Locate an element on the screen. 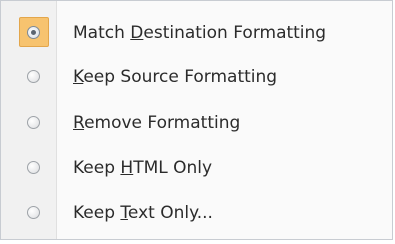  radio-selected-icon is located at coordinates (33, 32).